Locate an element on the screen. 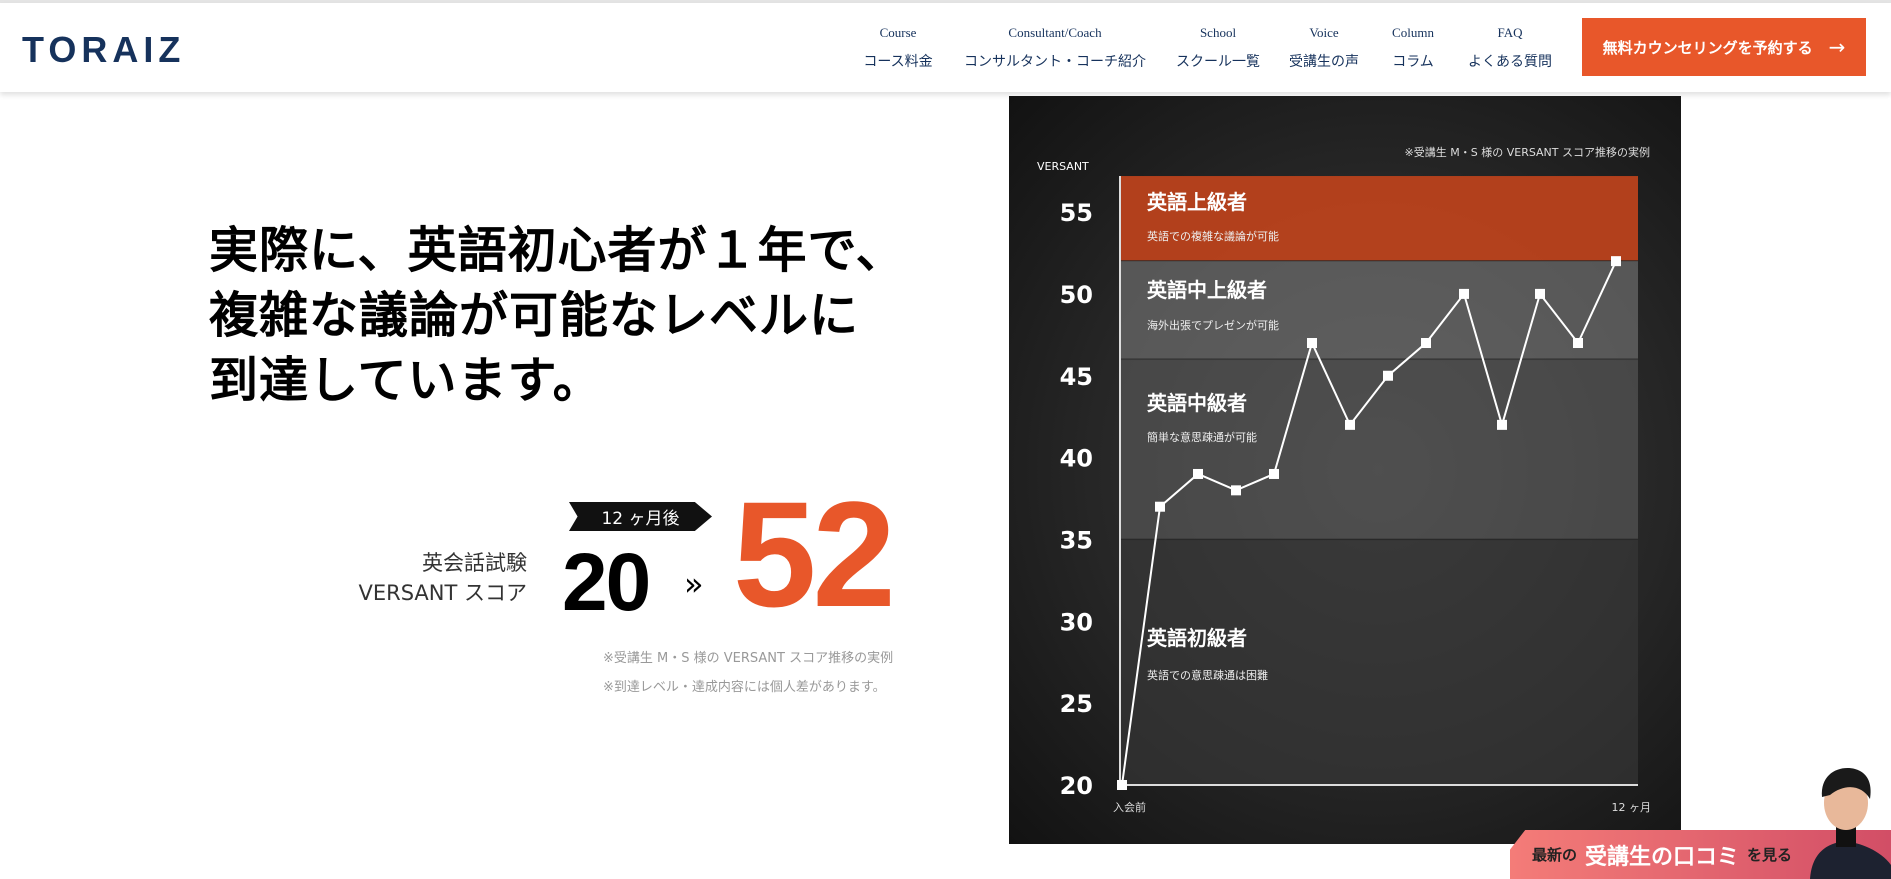 Image resolution: width=1891 pixels, height=879 pixels. note: ※到達レベル・達成内容には個人差があります。 is located at coordinates (744, 687).